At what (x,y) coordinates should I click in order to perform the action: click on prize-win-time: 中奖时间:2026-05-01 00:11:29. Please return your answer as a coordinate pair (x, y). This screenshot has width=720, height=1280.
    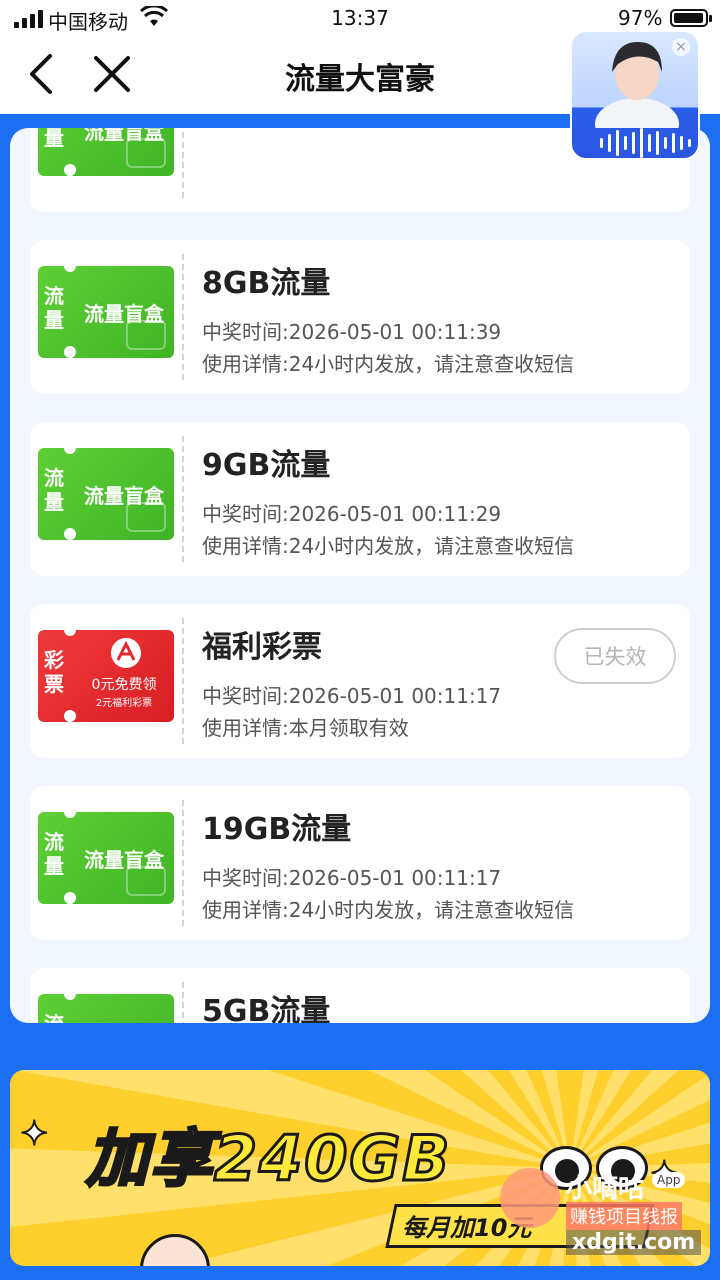
    Looking at the image, I should click on (352, 514).